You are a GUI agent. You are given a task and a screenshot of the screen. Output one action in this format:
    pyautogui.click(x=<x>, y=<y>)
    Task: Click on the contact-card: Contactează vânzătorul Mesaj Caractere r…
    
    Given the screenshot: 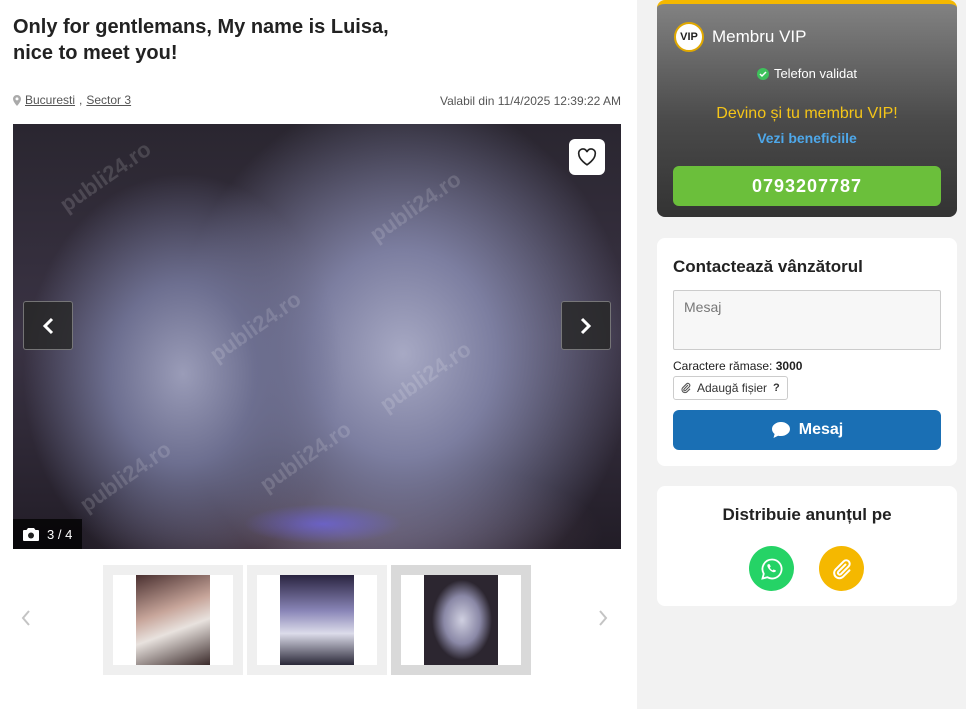 What is the action you would take?
    pyautogui.click(x=807, y=352)
    